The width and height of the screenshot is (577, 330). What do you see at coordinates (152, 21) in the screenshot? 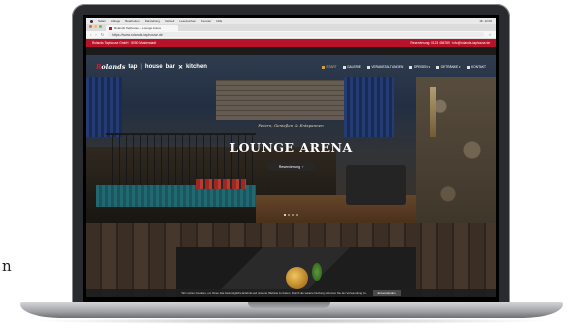
I see `menubar-item: Darstellung` at bounding box center [152, 21].